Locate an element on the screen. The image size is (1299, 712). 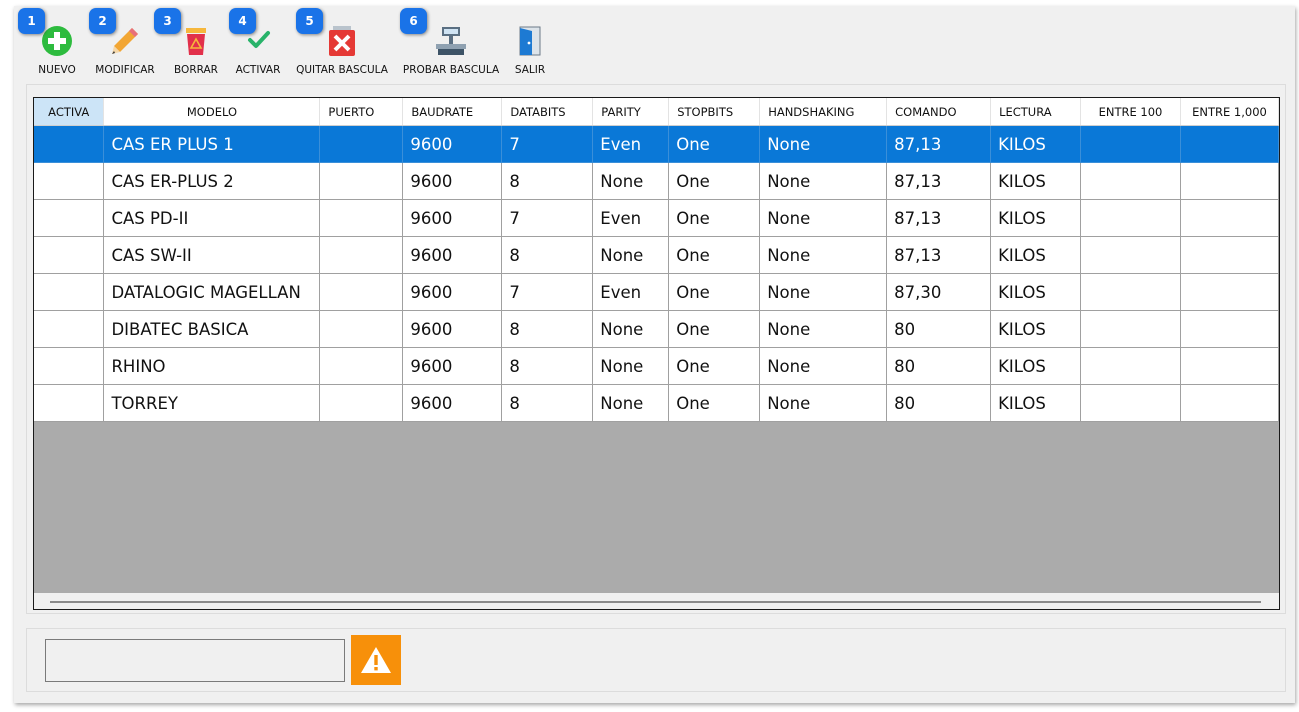
scrollbar-thumb is located at coordinates (655, 602).